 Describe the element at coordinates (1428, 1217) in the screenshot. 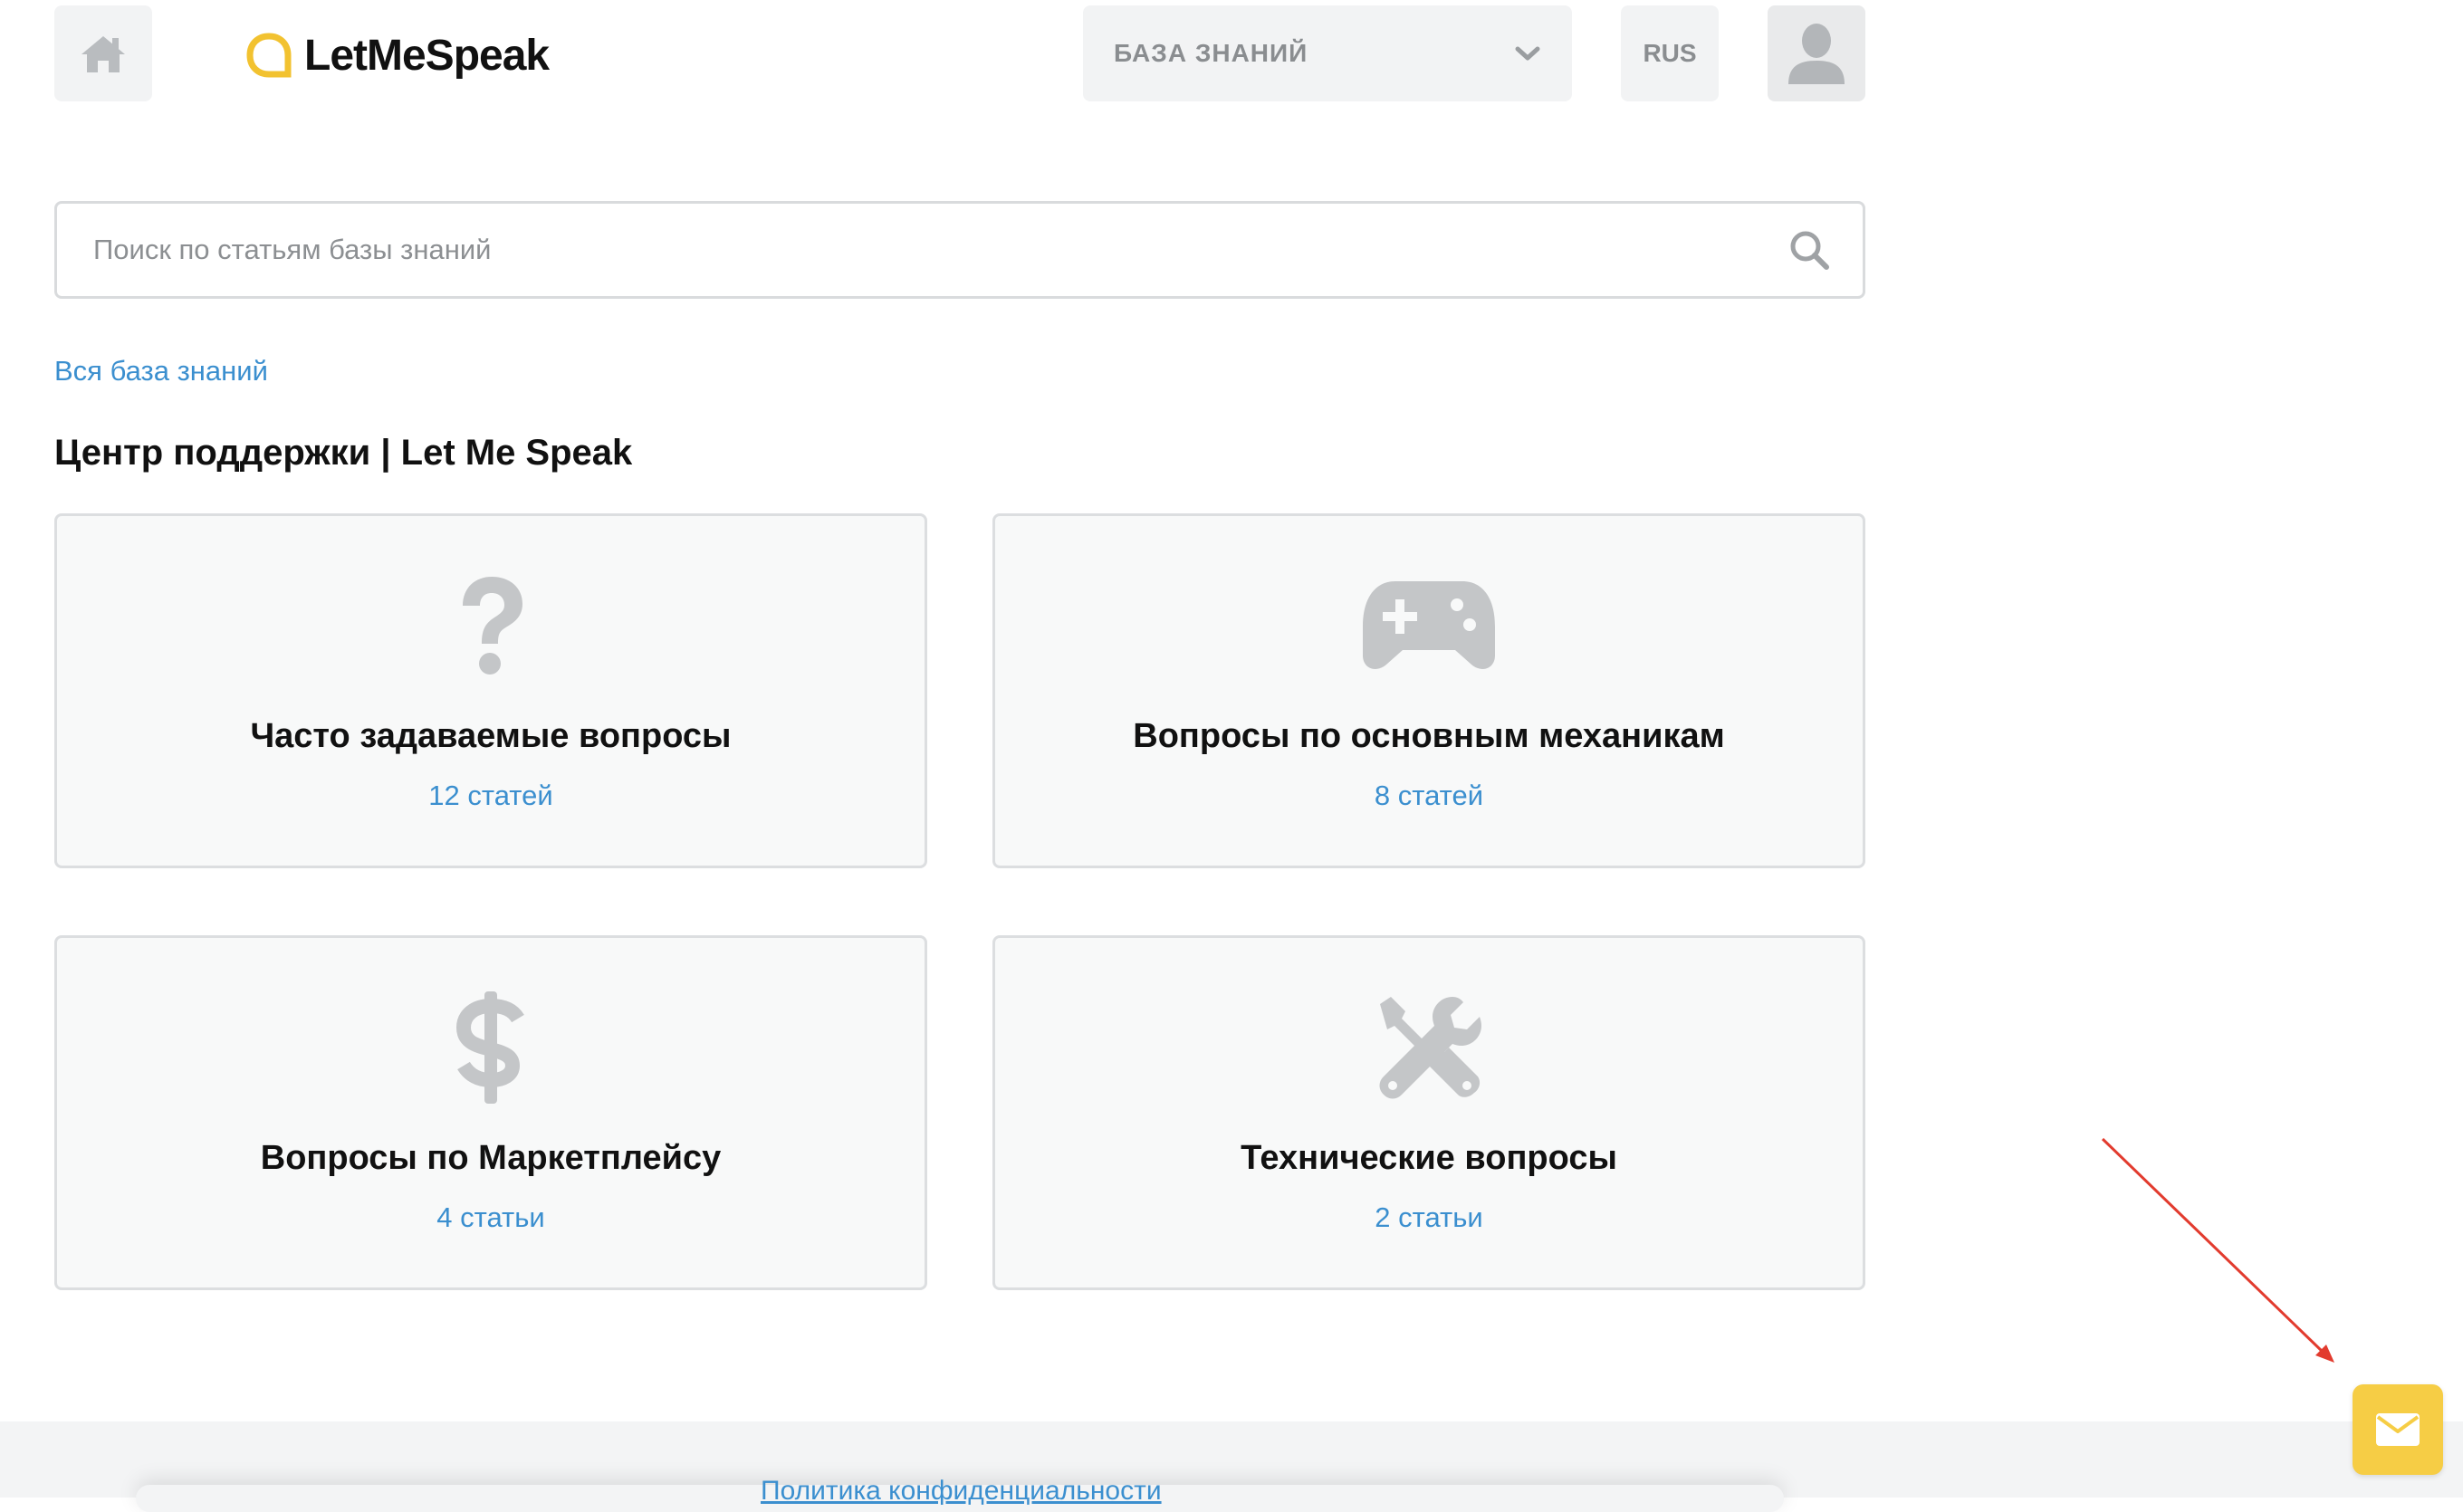

I see `category-article-count: 2 статьи` at that location.